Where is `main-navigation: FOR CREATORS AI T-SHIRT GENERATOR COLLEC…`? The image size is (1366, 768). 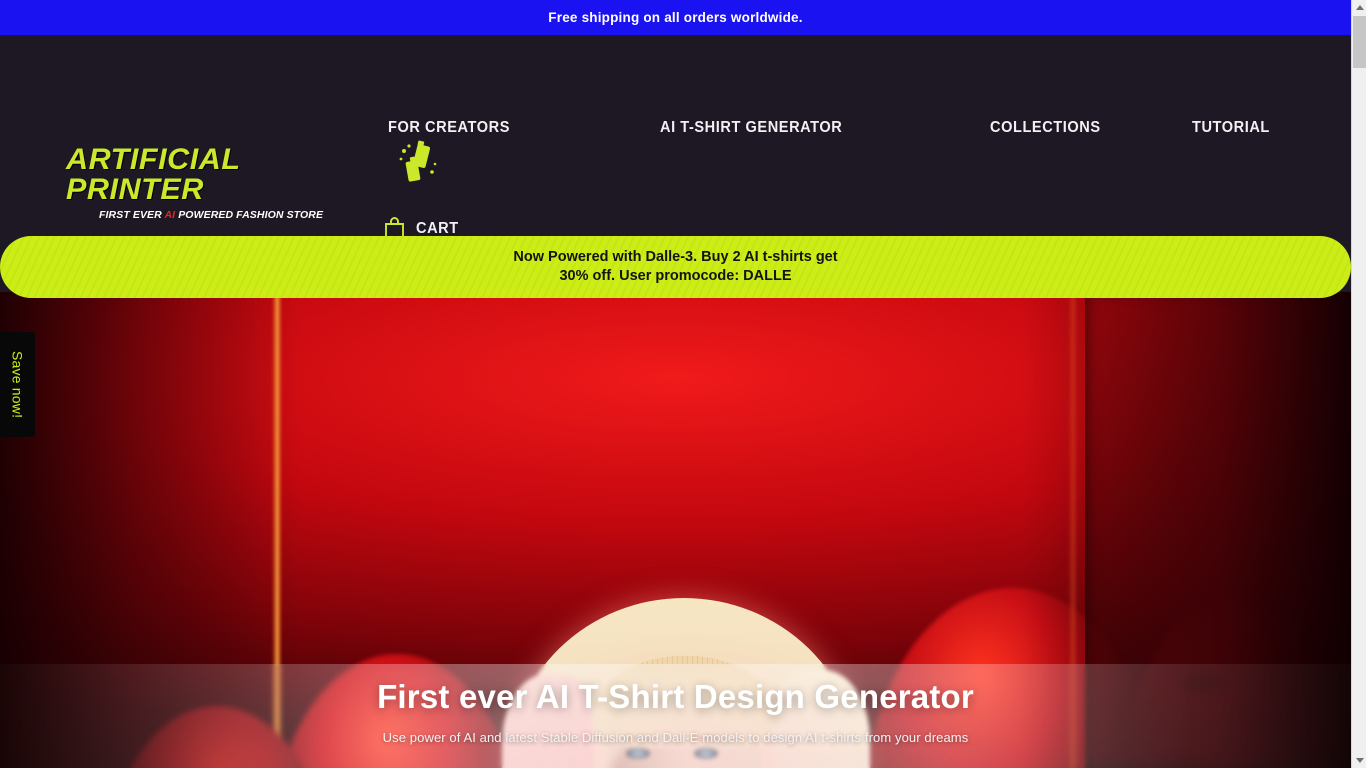 main-navigation: FOR CREATORS AI T-SHIRT GENERATOR COLLEC… is located at coordinates (831, 128).